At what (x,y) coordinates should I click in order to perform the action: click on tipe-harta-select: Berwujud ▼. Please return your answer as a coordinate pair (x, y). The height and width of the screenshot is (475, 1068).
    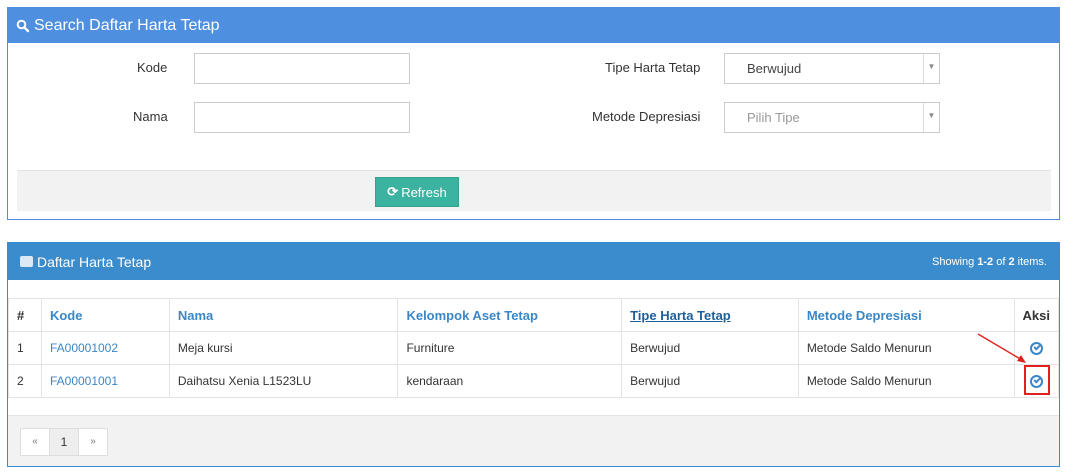
    Looking at the image, I should click on (832, 68).